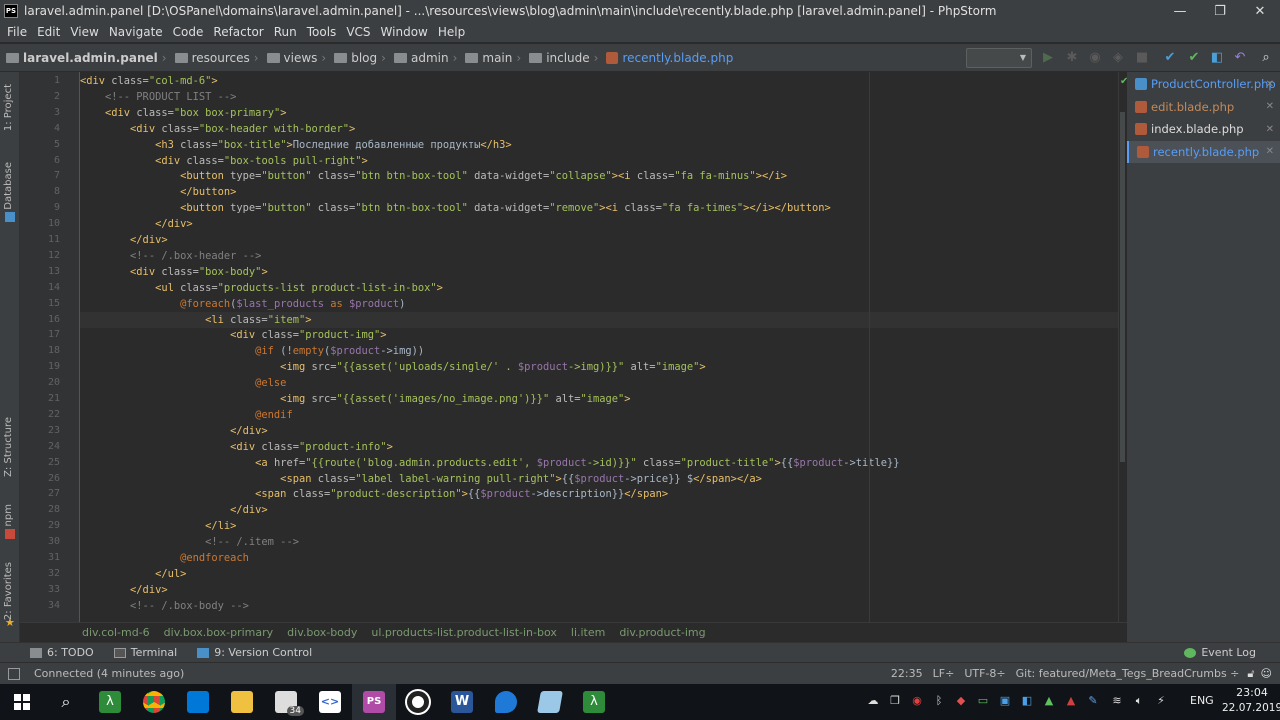 This screenshot has height=720, width=1280. Describe the element at coordinates (1048, 58) in the screenshot. I see `run-icon: ▶` at that location.